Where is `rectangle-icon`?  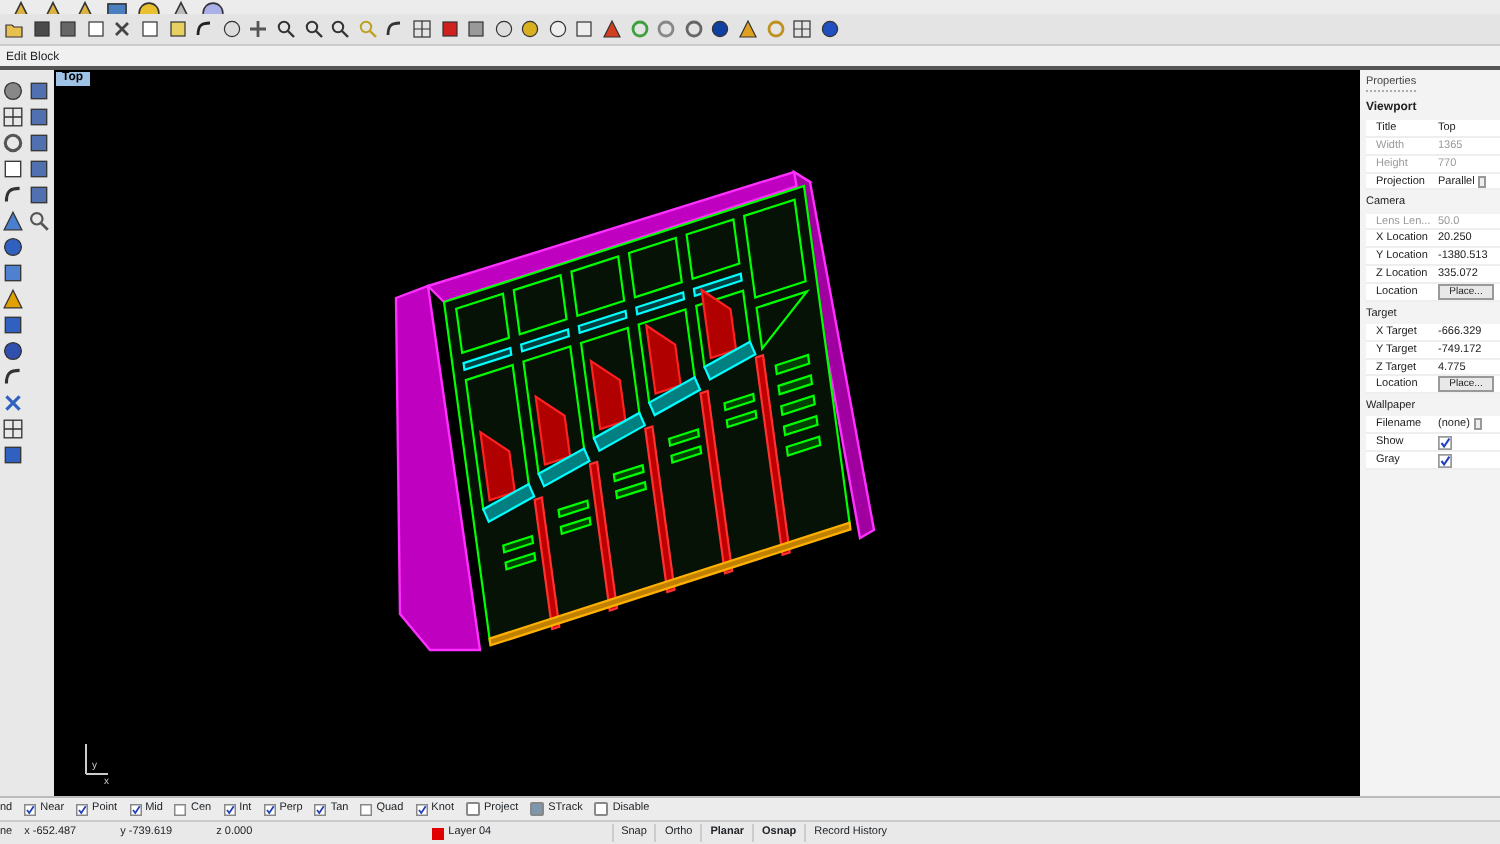
rectangle-icon is located at coordinates (13, 169).